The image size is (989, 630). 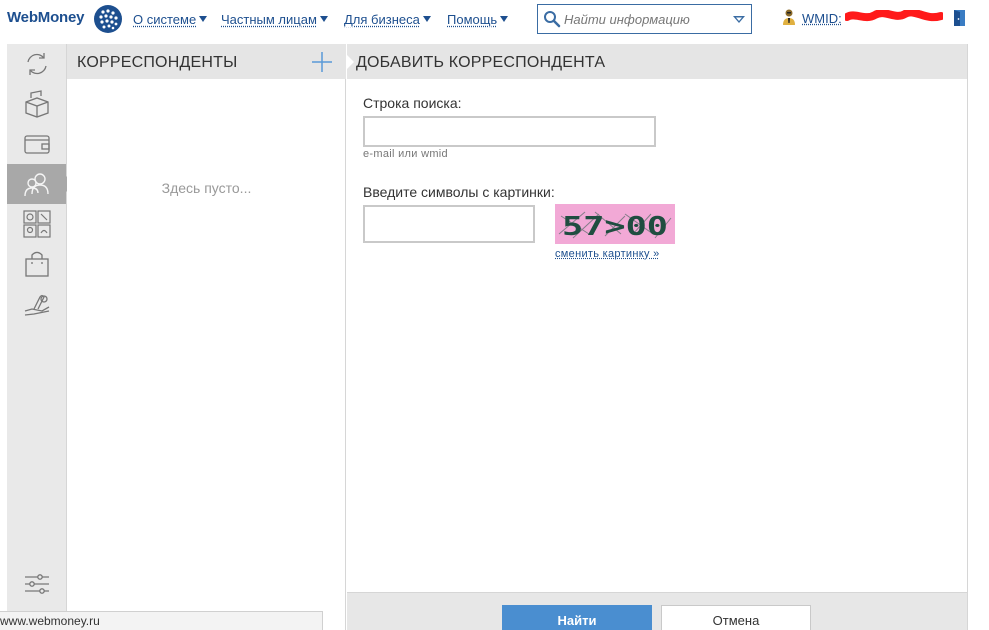 What do you see at coordinates (449, 224) in the screenshot?
I see `captcha-input` at bounding box center [449, 224].